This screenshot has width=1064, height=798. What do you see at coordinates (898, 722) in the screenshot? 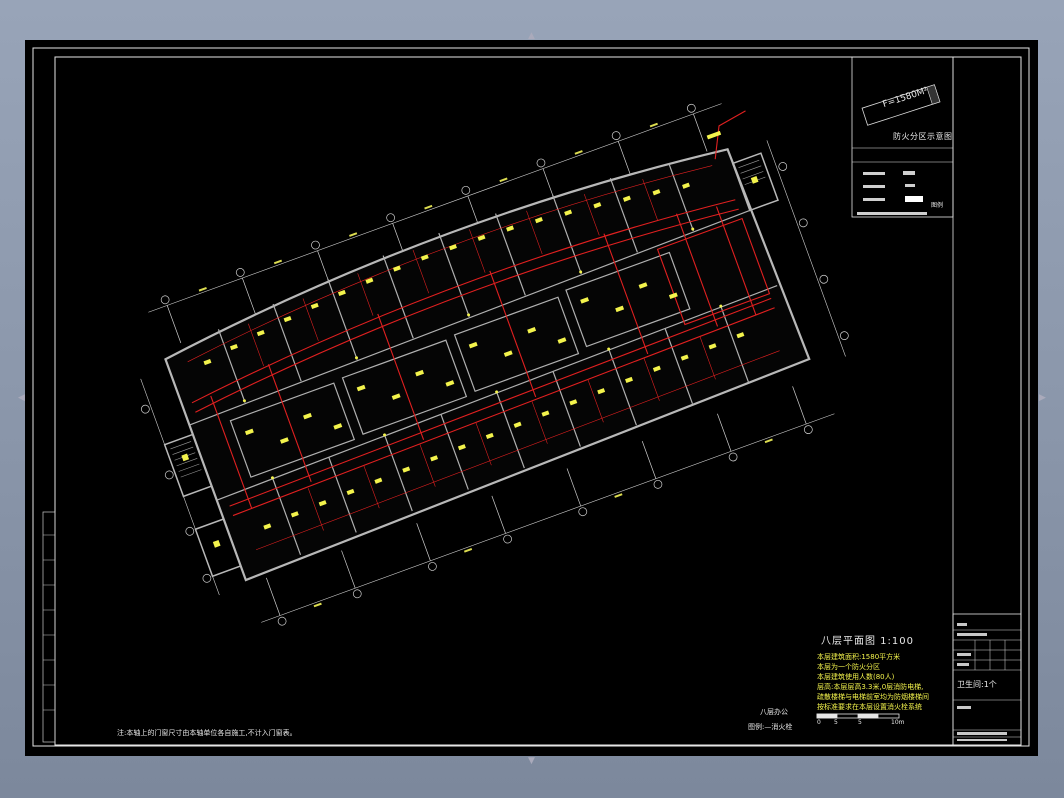
I see `scale-label-10m: 10m` at bounding box center [898, 722].